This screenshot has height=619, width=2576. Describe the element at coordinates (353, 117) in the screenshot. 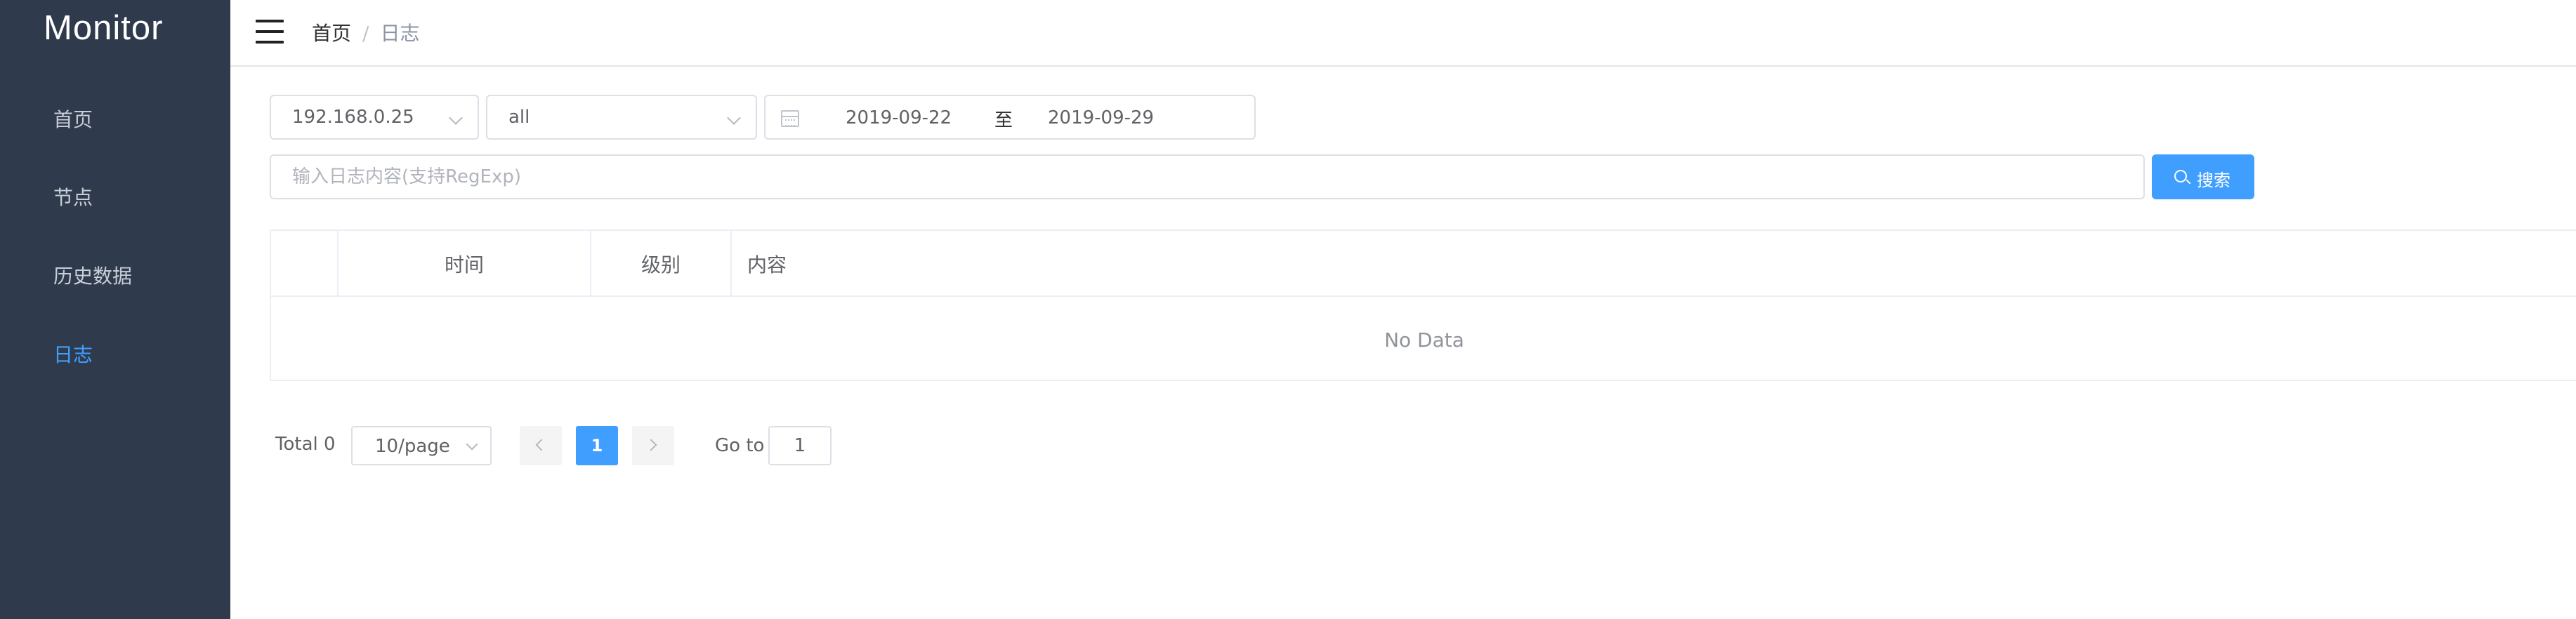

I see `host-select-value: 192.168.0.25` at that location.